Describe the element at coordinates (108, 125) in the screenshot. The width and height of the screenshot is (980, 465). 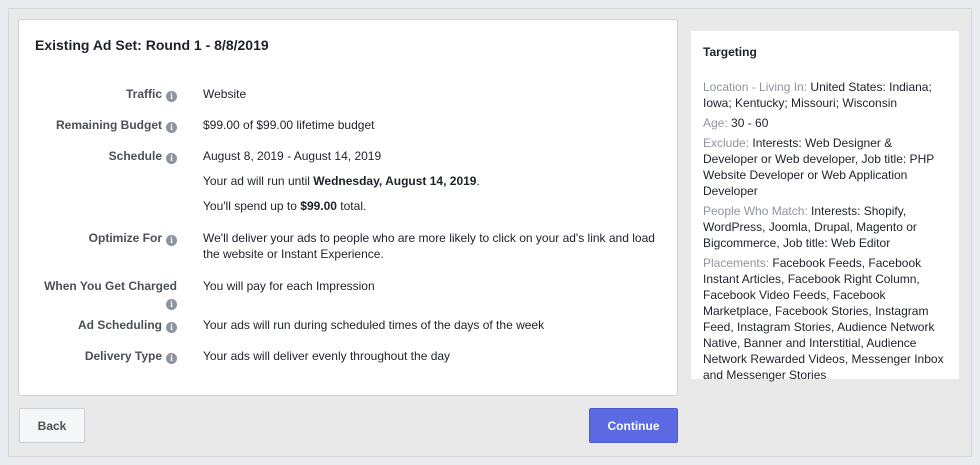
I see `row-label: Remaining Budget` at that location.